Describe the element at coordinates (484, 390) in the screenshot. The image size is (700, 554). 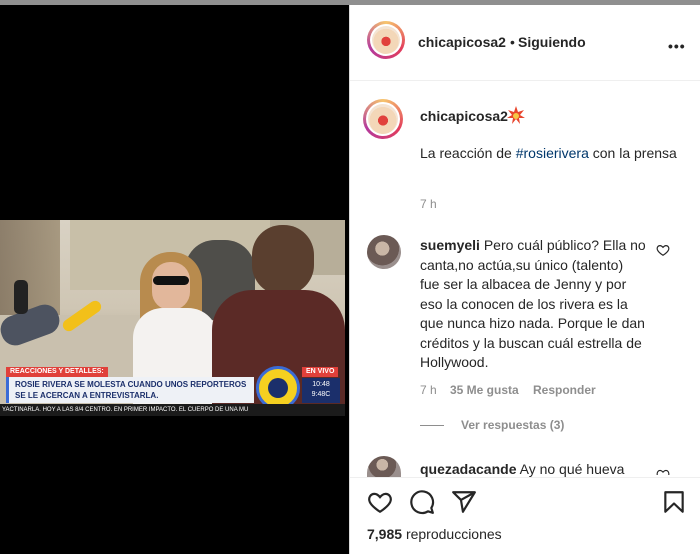
I see `comment-likes: 35 Me gusta` at that location.